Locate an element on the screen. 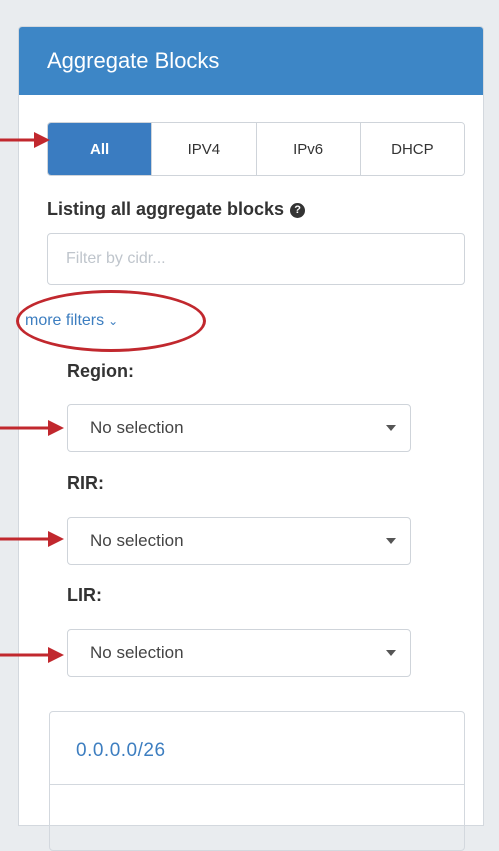  rir-select-value: No selection is located at coordinates (137, 540).